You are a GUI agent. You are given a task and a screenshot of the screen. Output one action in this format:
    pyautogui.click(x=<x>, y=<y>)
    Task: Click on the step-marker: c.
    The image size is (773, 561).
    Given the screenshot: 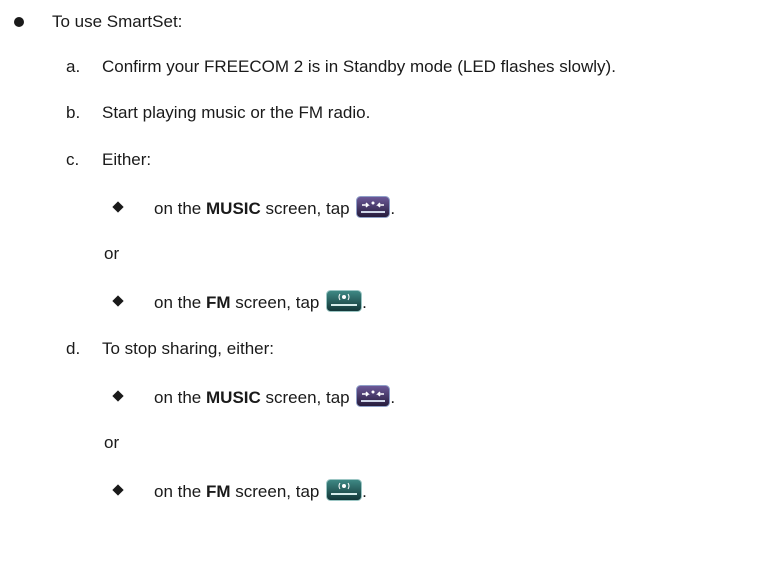 What is the action you would take?
    pyautogui.click(x=73, y=159)
    